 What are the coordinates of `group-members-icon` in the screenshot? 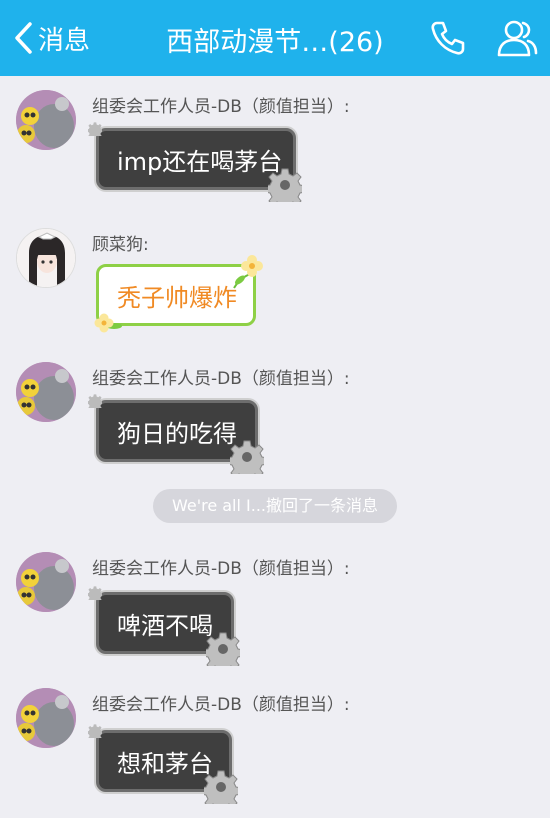 It's located at (517, 38).